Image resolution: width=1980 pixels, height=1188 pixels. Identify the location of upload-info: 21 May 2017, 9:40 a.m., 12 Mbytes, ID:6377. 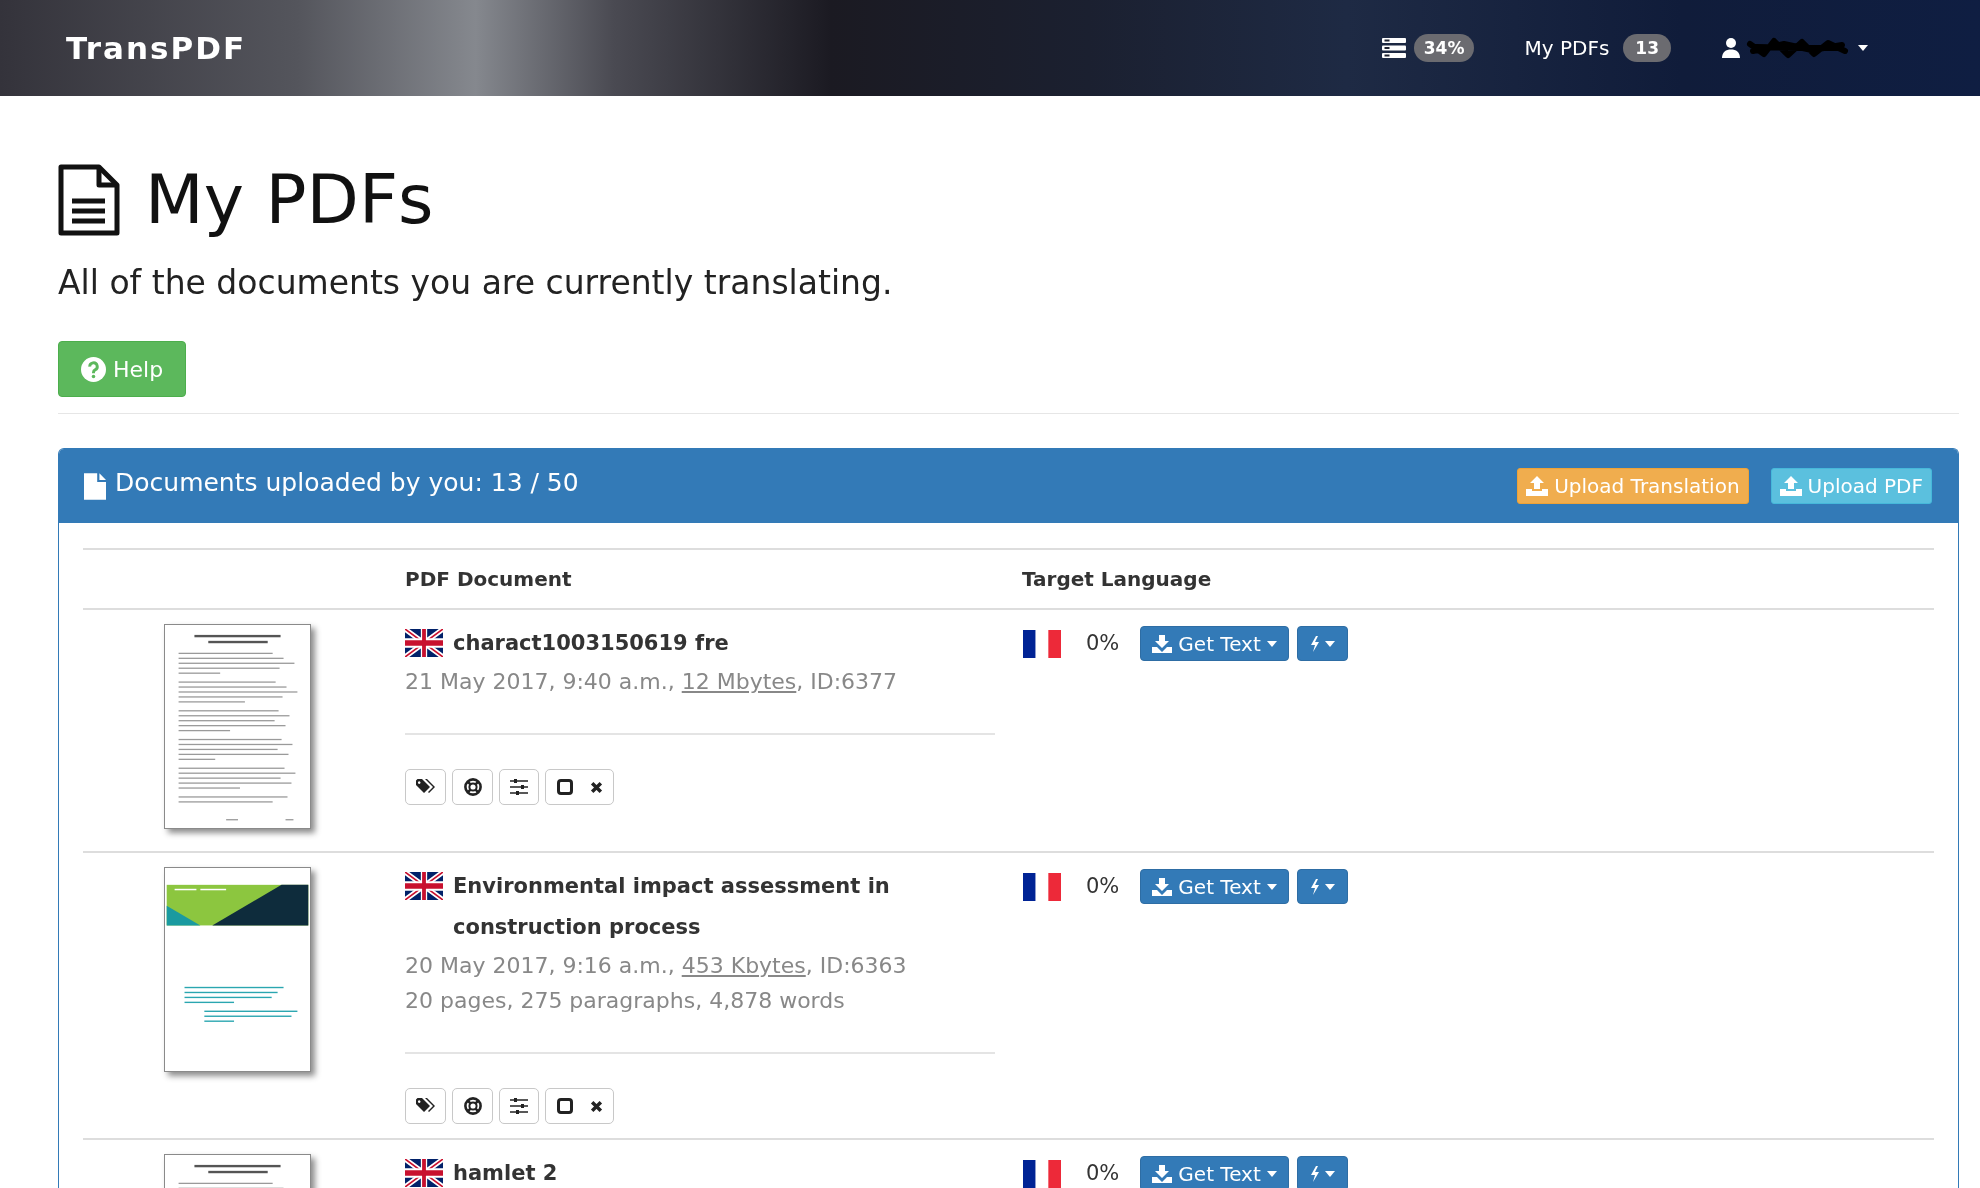
(651, 682).